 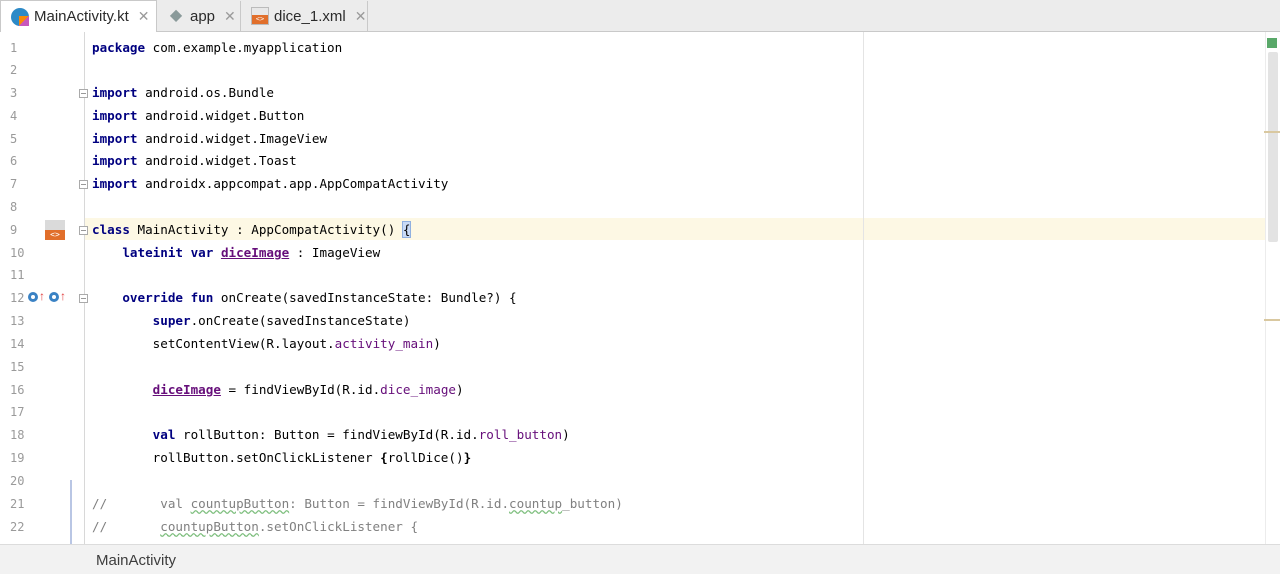 What do you see at coordinates (17, 527) in the screenshot?
I see `line-number: 22` at bounding box center [17, 527].